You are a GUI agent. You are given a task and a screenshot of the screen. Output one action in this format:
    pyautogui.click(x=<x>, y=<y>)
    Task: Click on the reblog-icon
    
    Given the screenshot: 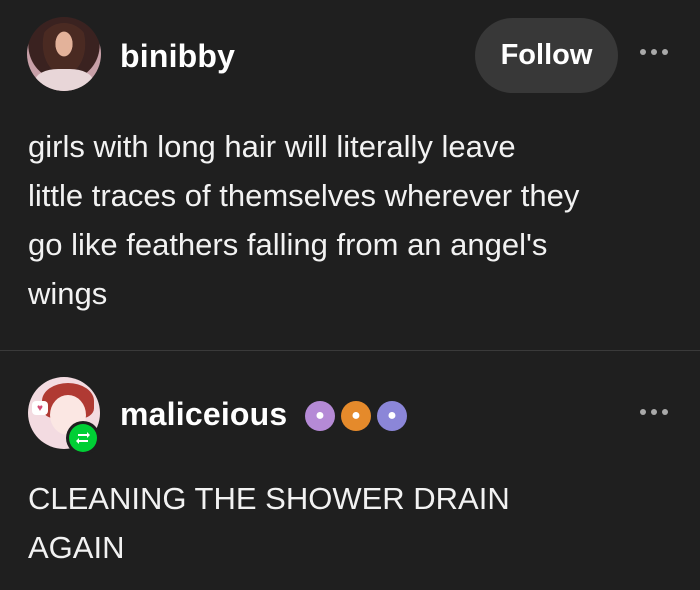 What is the action you would take?
    pyautogui.click(x=83, y=438)
    